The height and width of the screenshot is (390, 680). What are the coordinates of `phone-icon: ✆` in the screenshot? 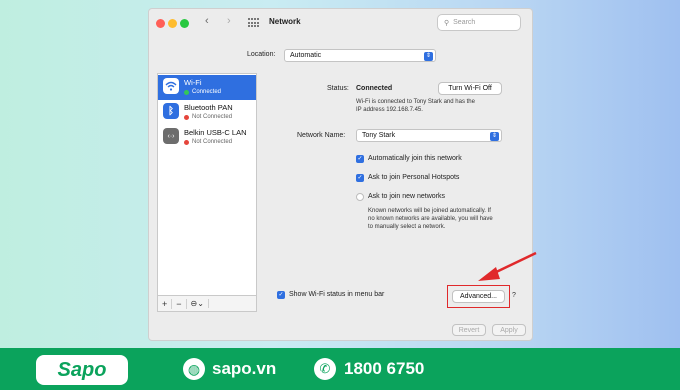 It's located at (325, 369).